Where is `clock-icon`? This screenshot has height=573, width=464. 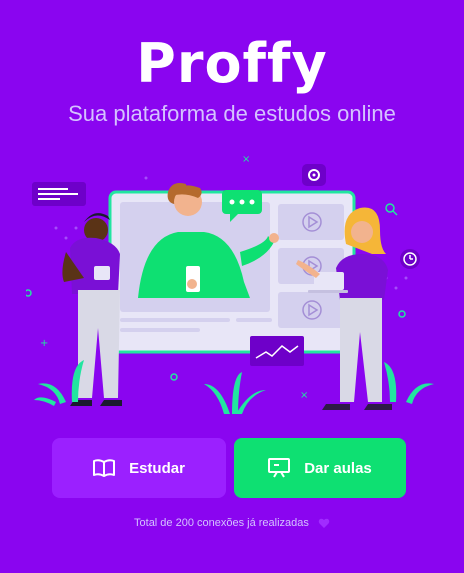 clock-icon is located at coordinates (410, 259).